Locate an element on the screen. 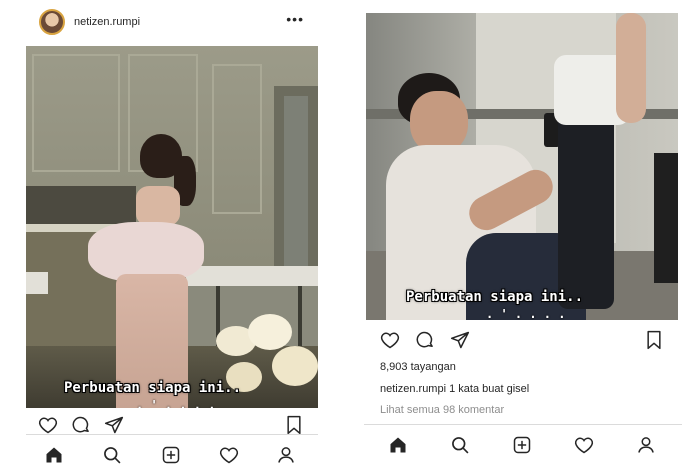 The width and height of the screenshot is (700, 465). kitchen-shelf is located at coordinates (81, 206).